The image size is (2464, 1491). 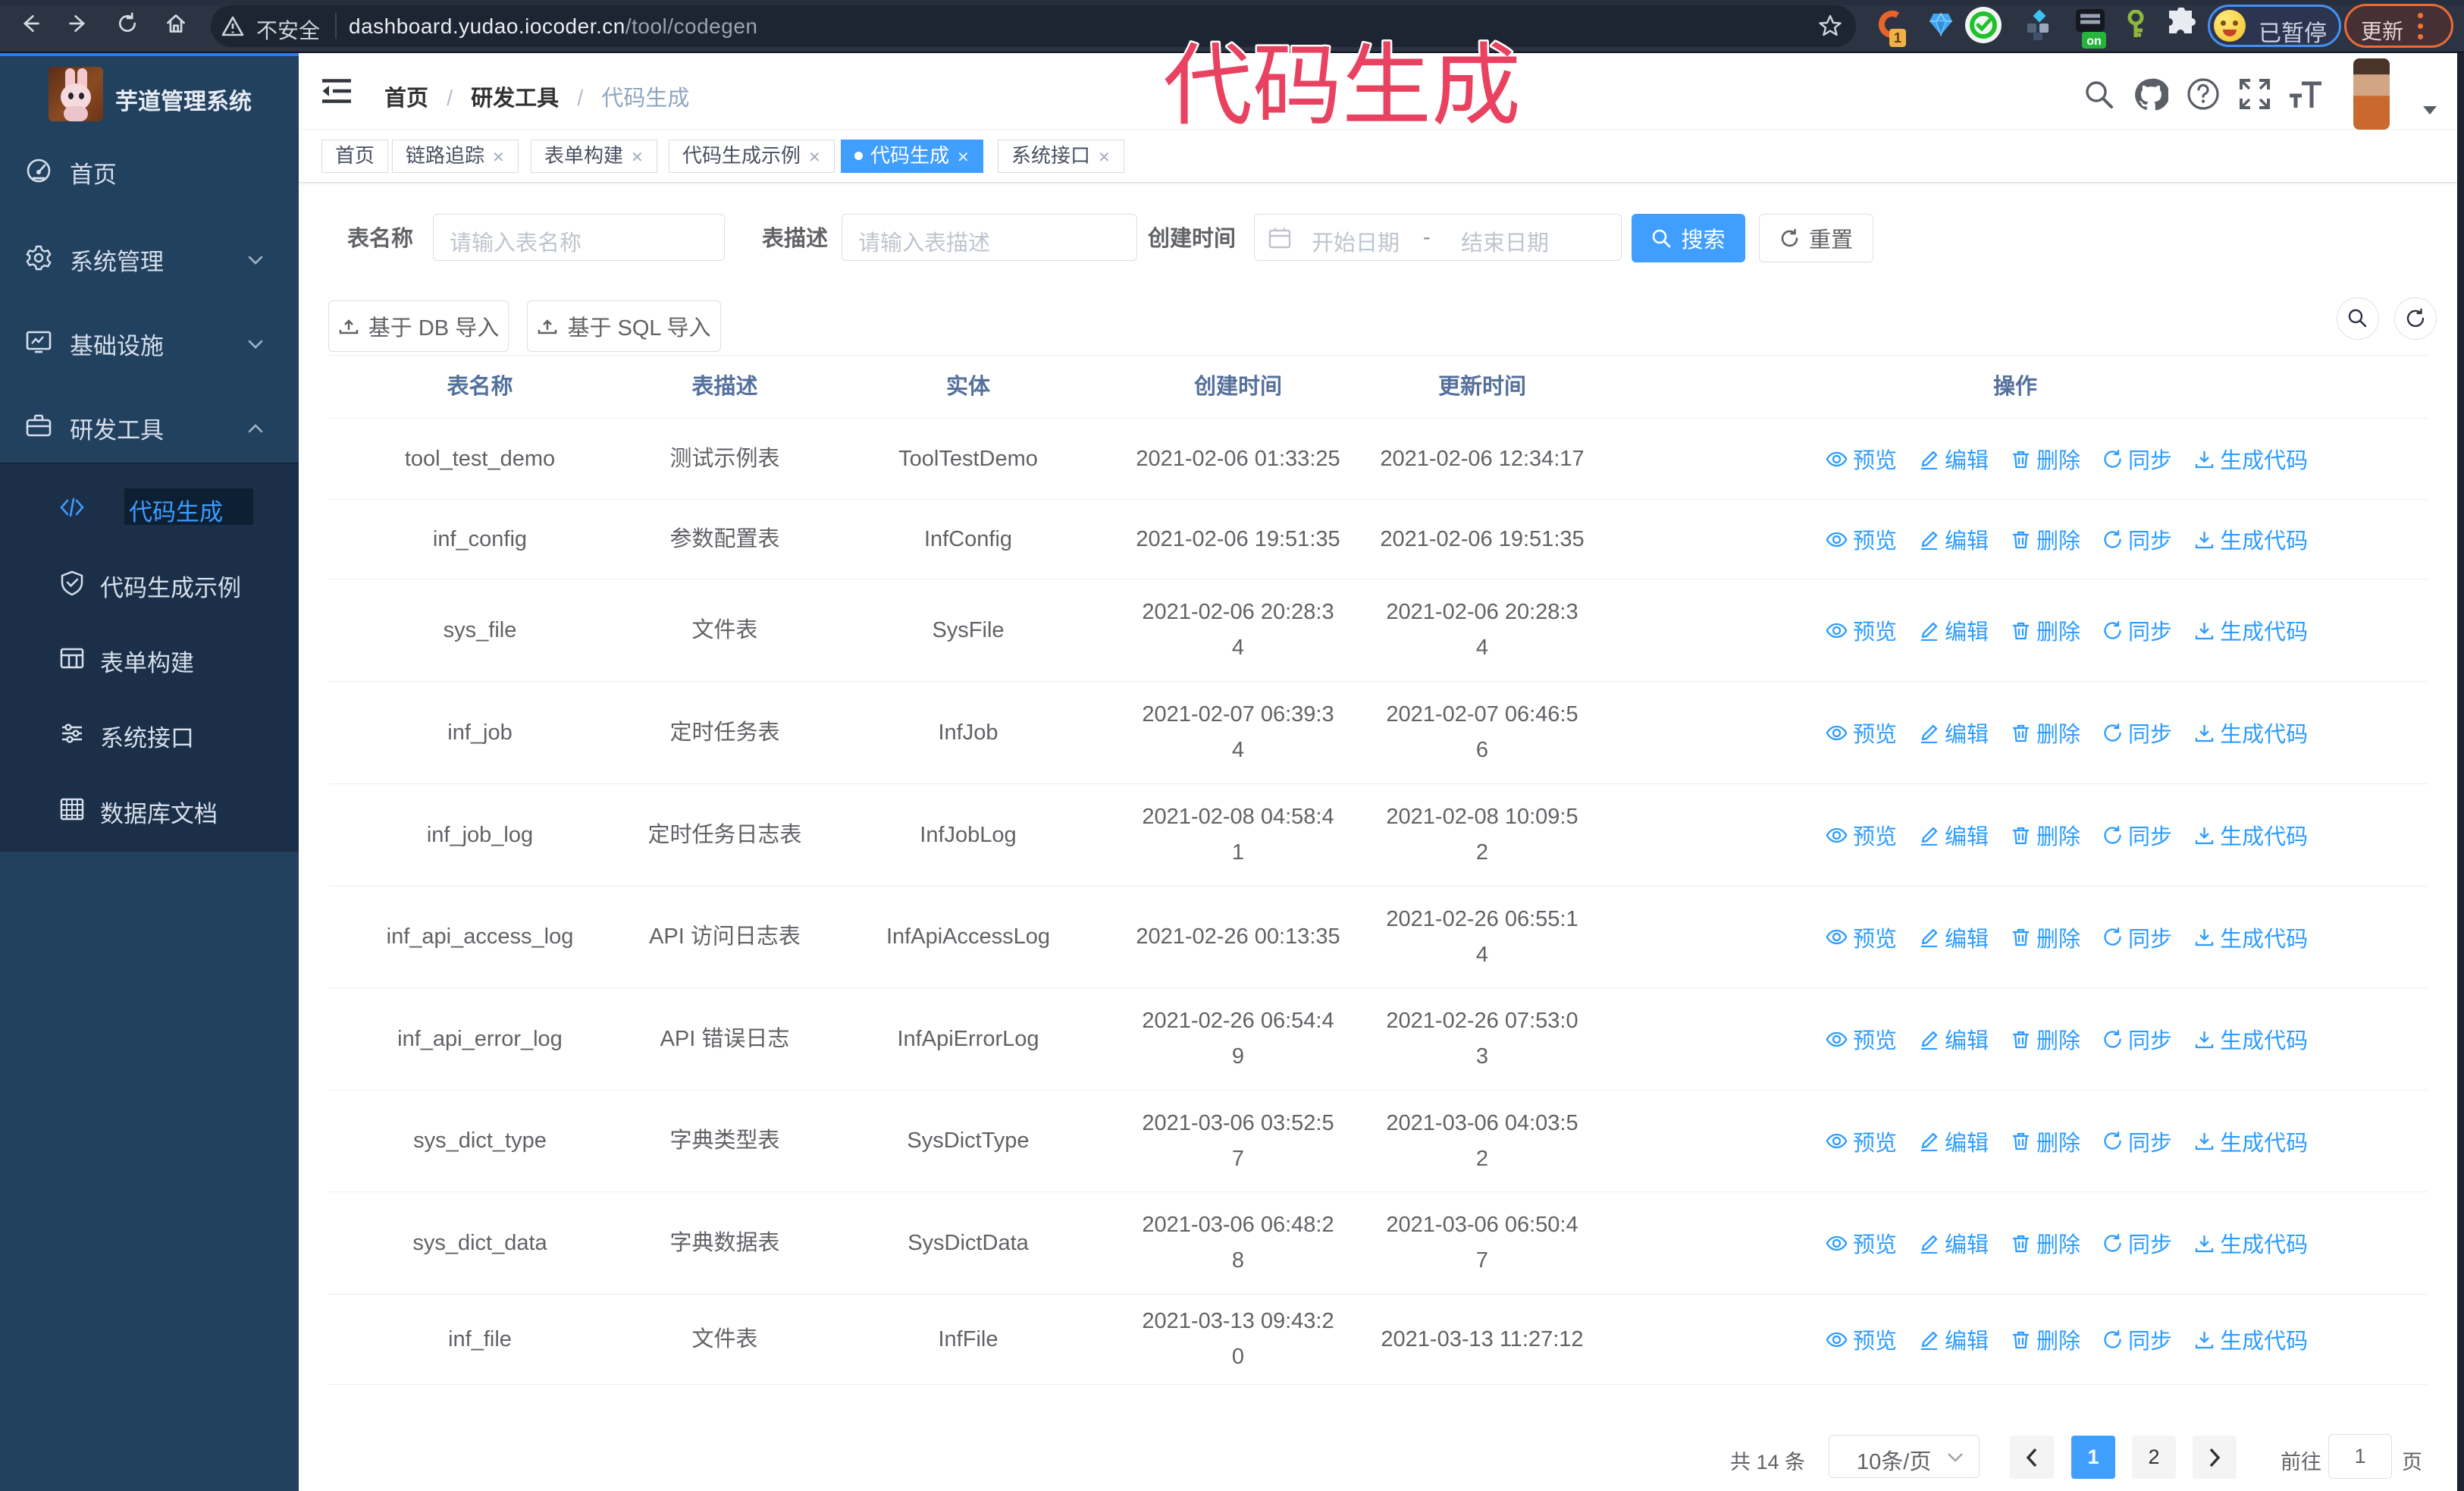 I want to click on svg-text: 1, so click(x=1898, y=38).